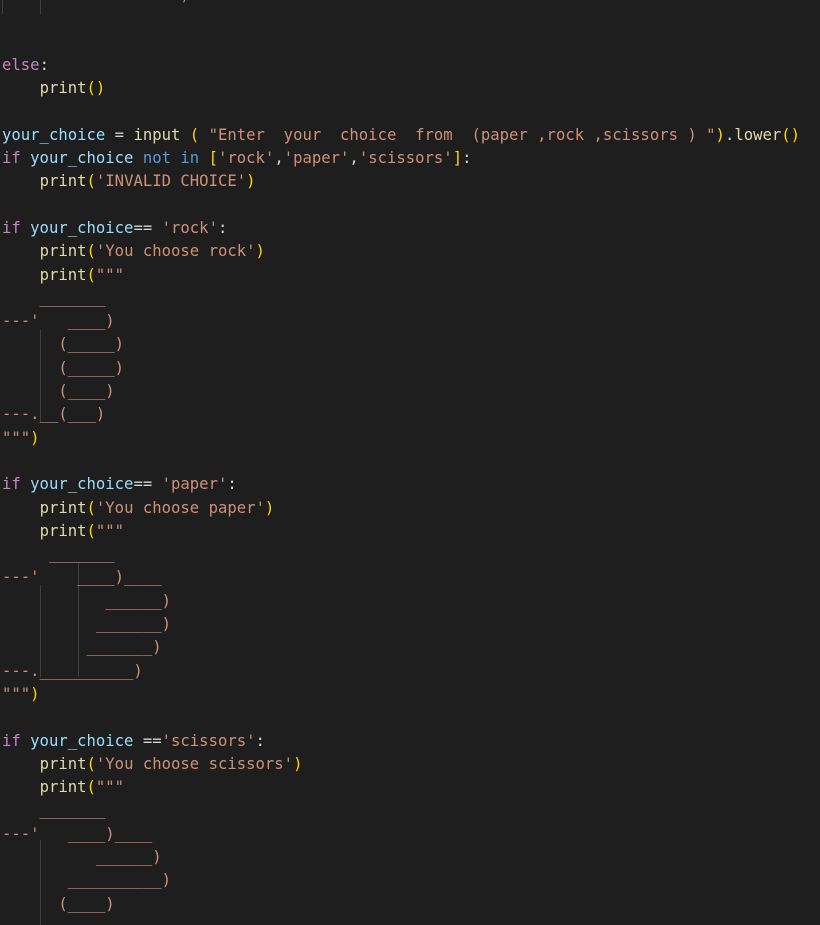 The image size is (820, 925). I want to click on code-token: 'paper', so click(316, 158).